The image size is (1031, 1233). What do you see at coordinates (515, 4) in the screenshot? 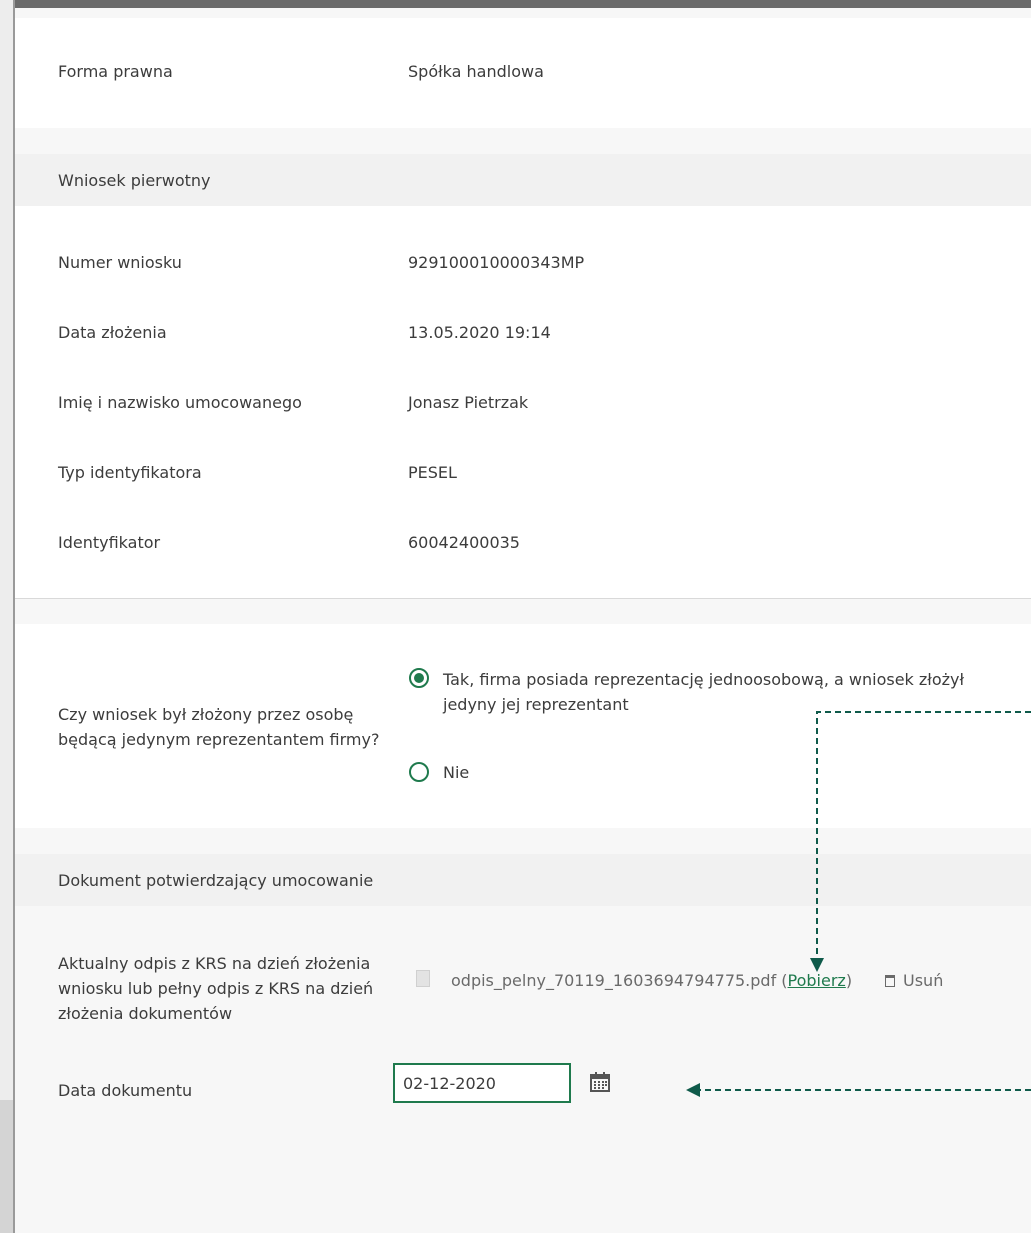
I see `top-border` at bounding box center [515, 4].